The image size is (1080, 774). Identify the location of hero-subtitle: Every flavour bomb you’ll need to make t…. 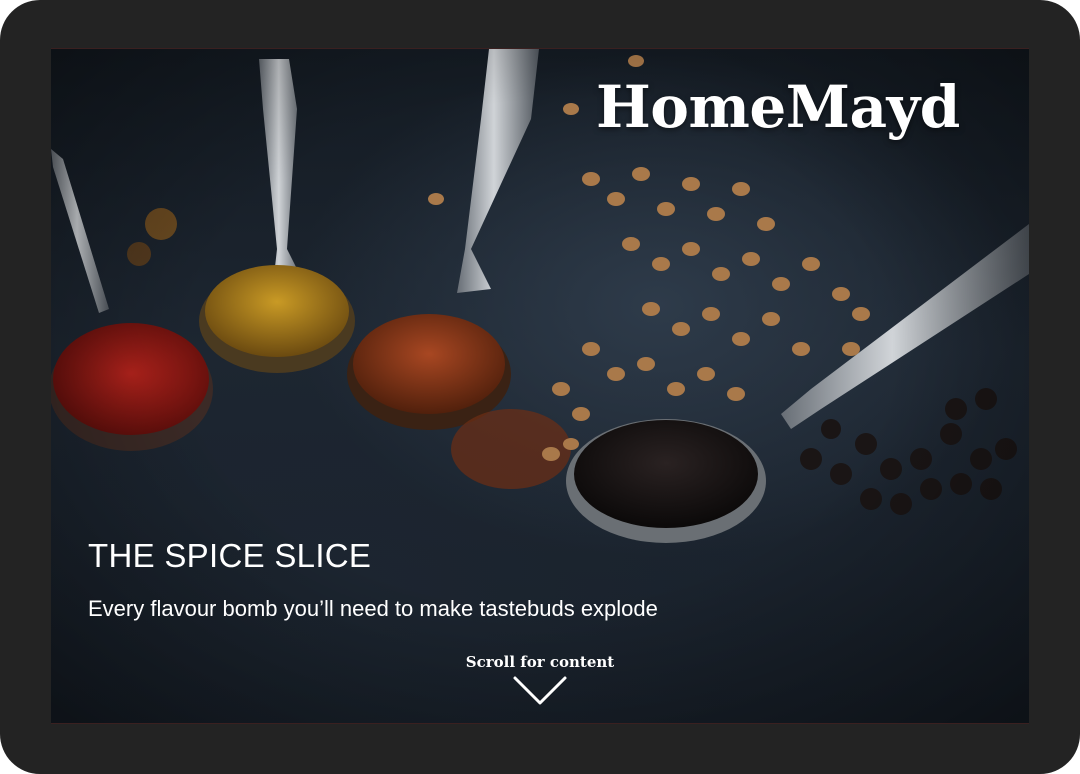
(373, 608).